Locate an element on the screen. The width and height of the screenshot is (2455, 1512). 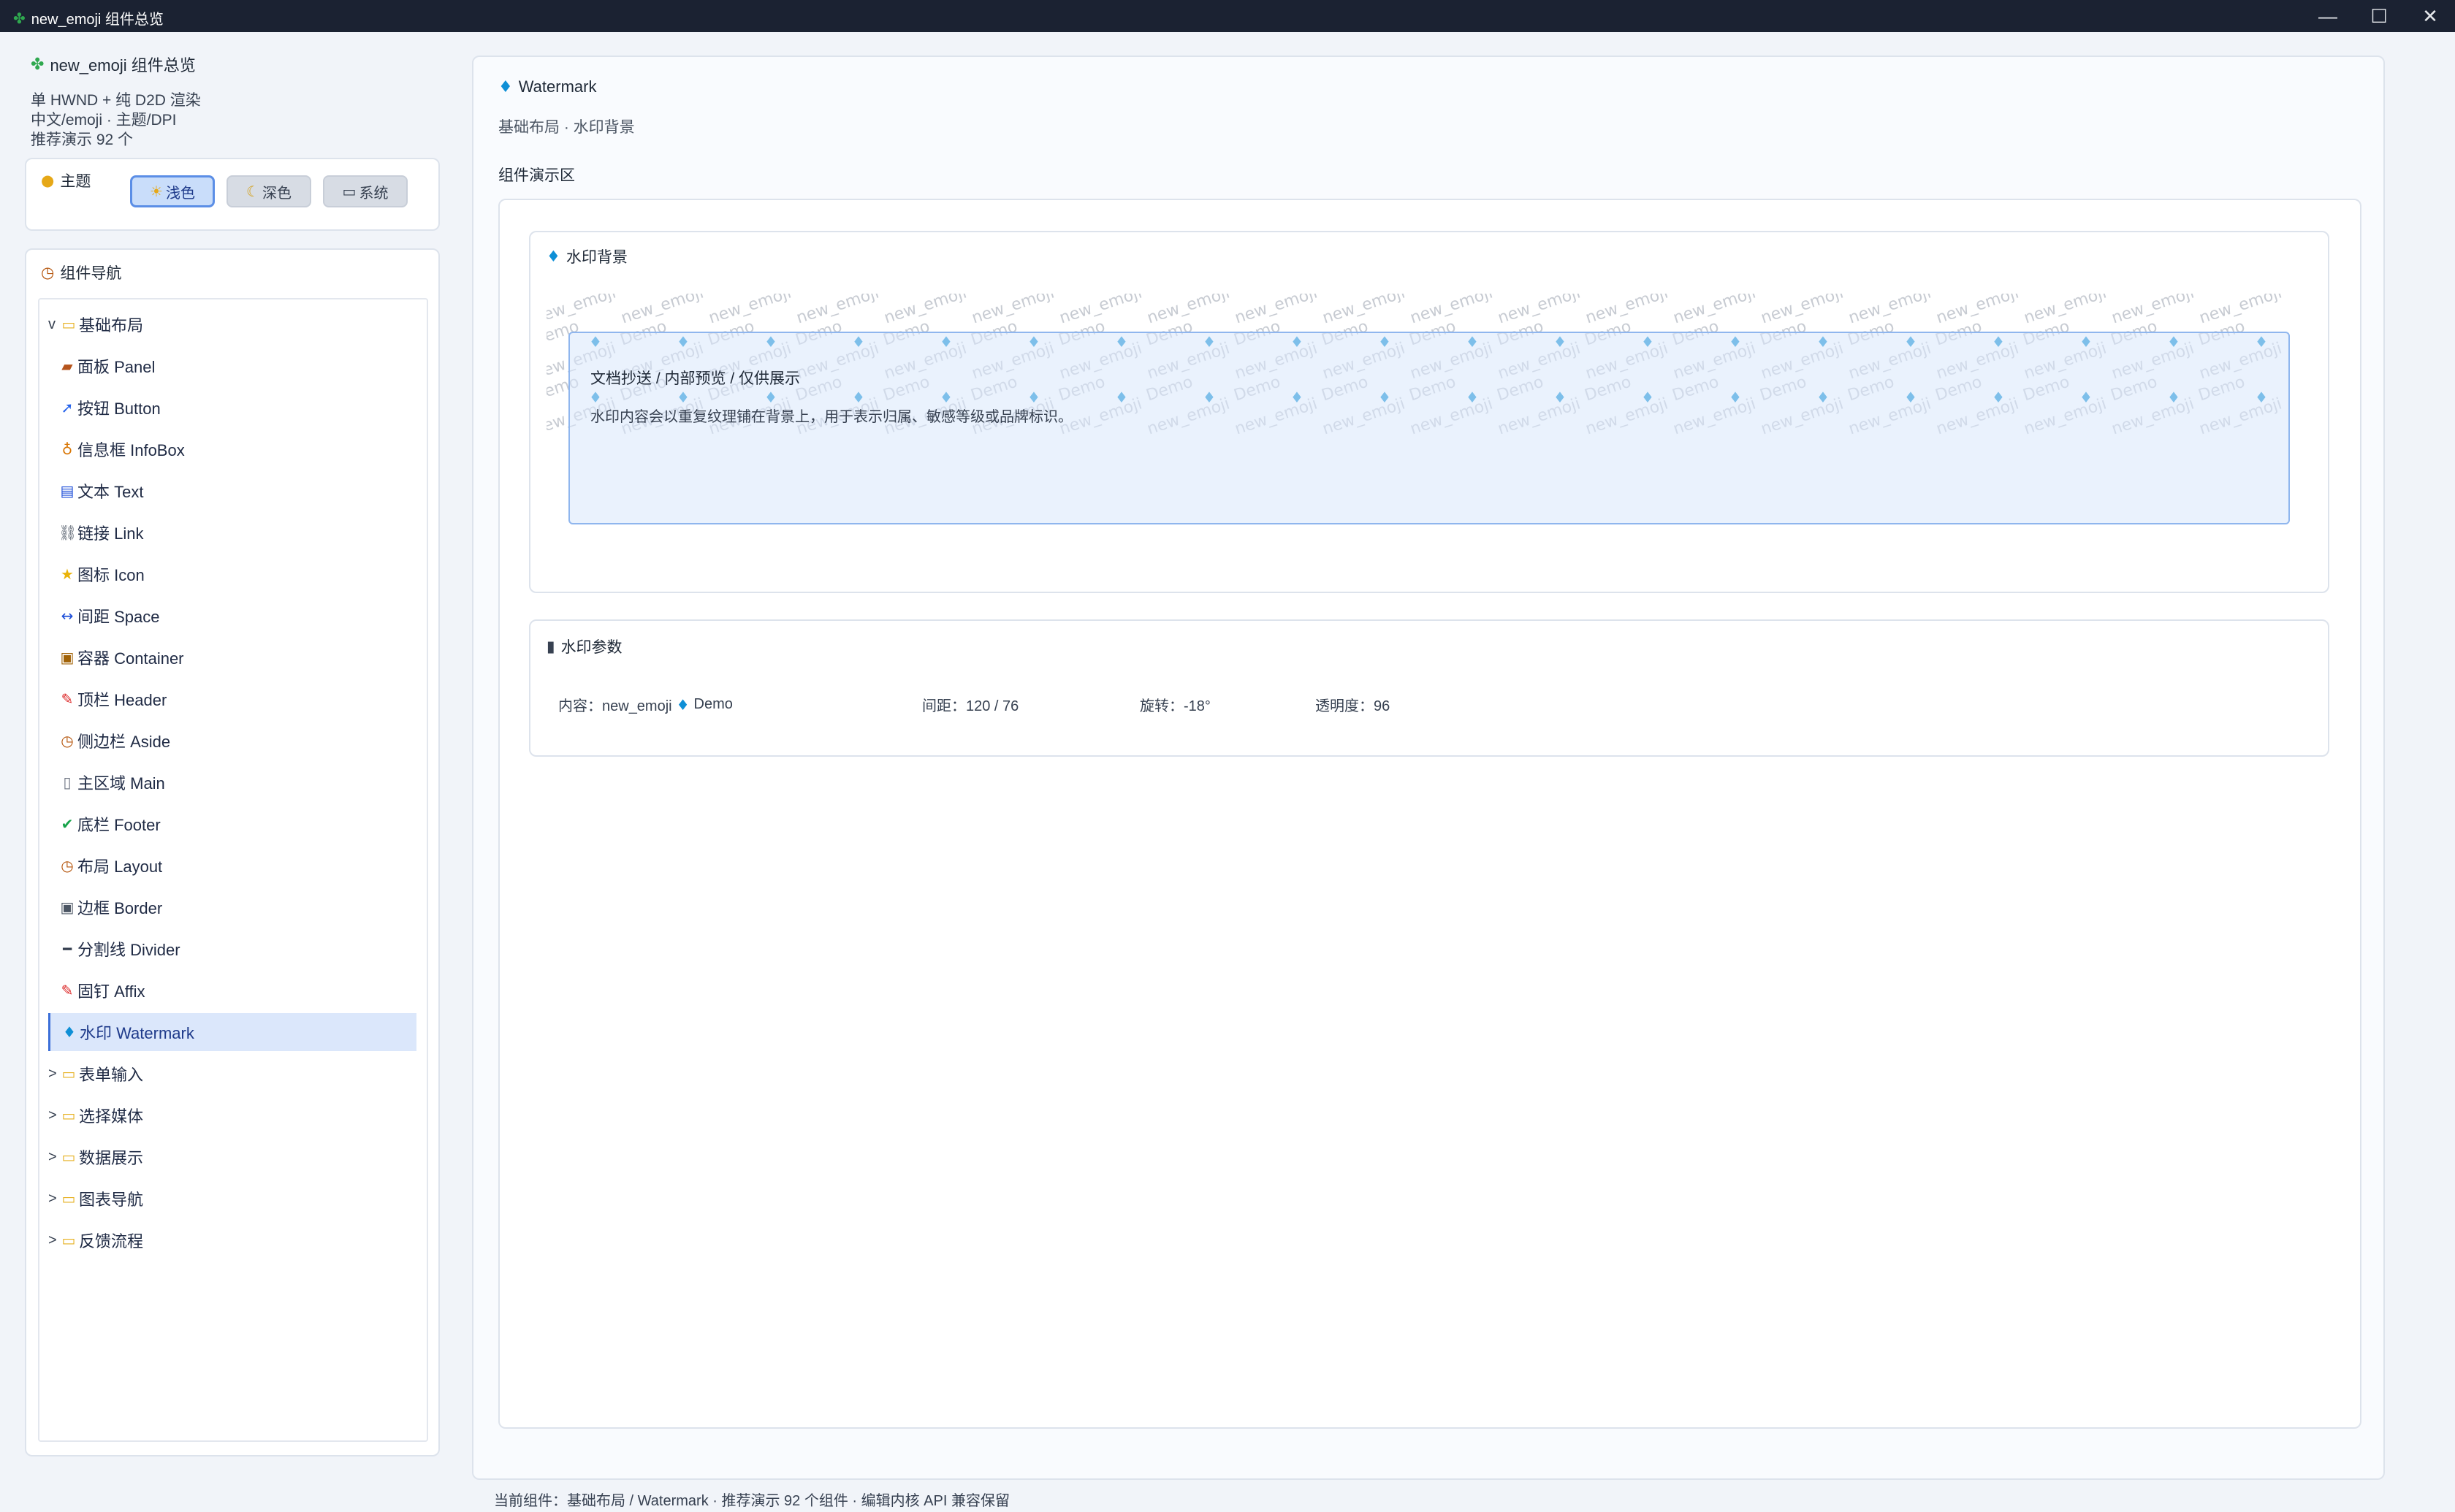
minimize-button: — is located at coordinates (2328, 16).